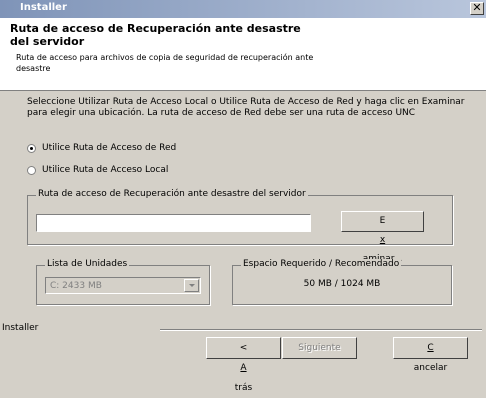  I want to click on space-value: 50 MB / 1024 MB, so click(342, 284).